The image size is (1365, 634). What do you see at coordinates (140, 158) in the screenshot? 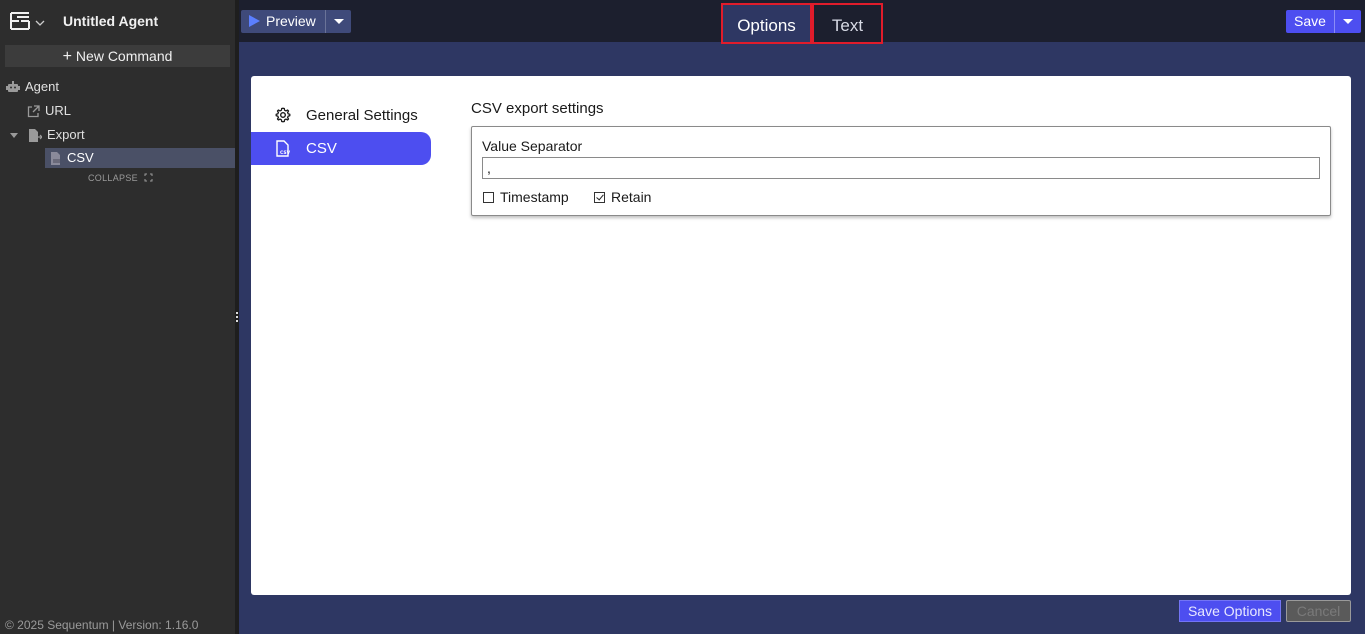
I see `tree-item-csv: CSV` at bounding box center [140, 158].